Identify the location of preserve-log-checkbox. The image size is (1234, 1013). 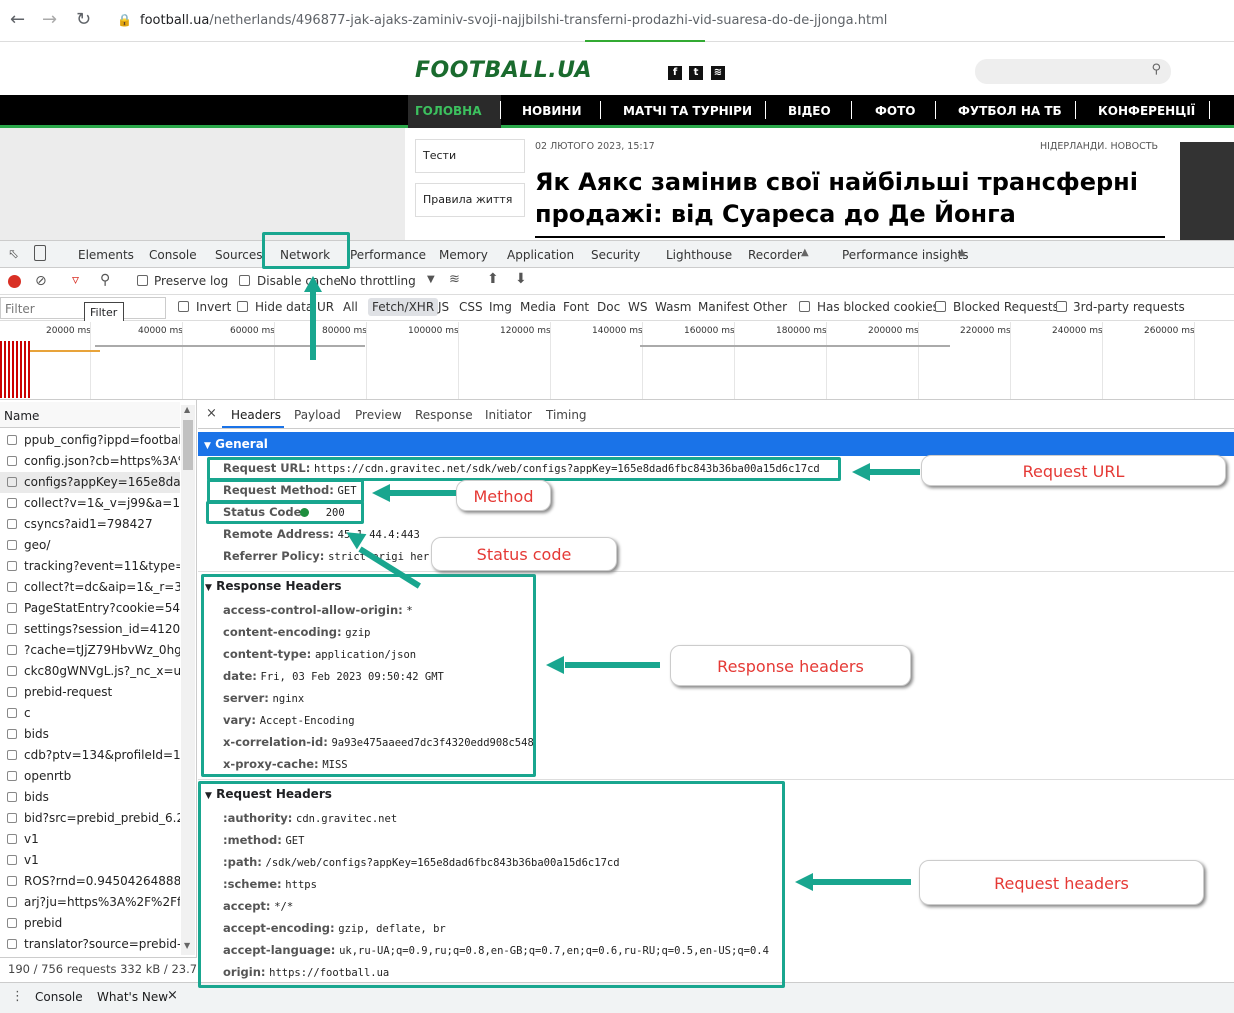
(142, 280).